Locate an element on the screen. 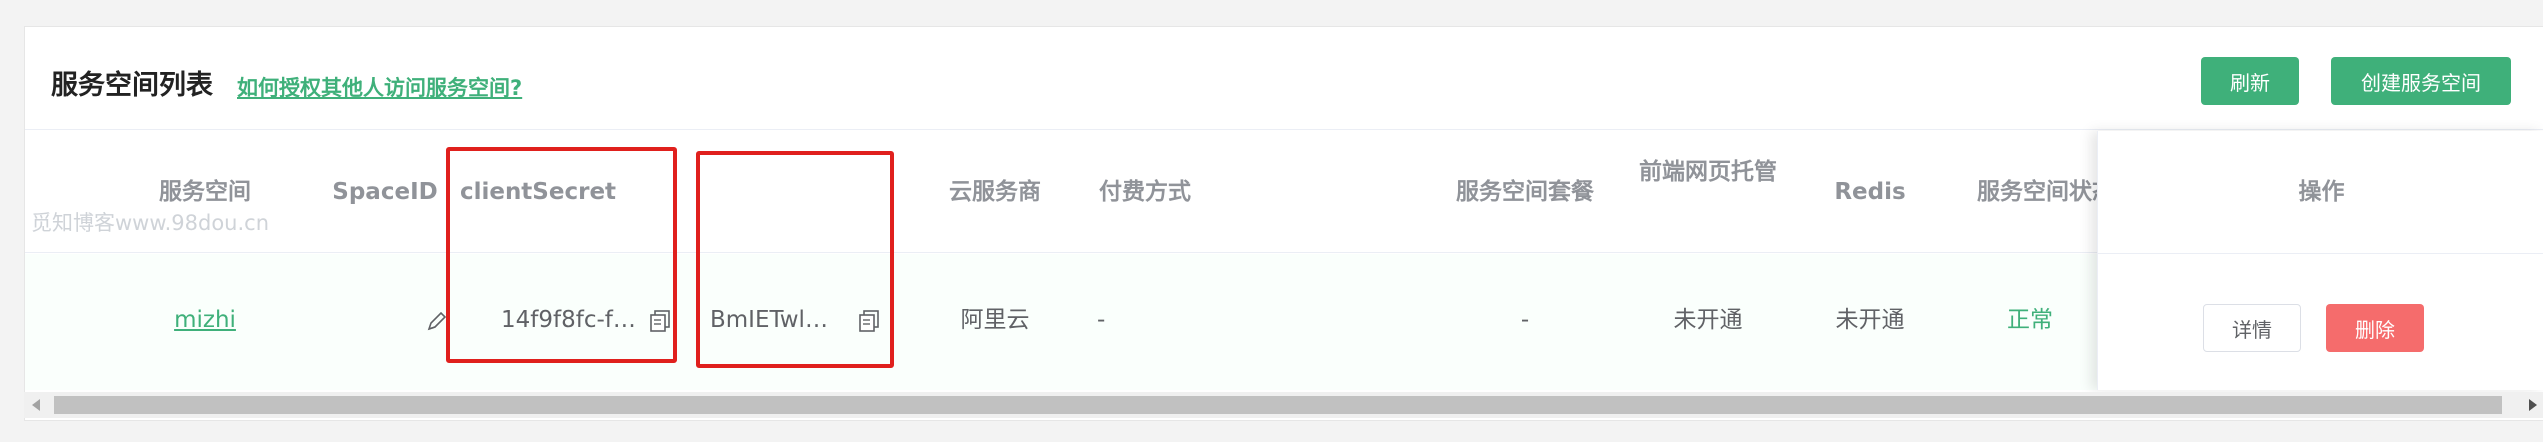 The width and height of the screenshot is (2543, 442). highlight-box-space-id is located at coordinates (561, 255).